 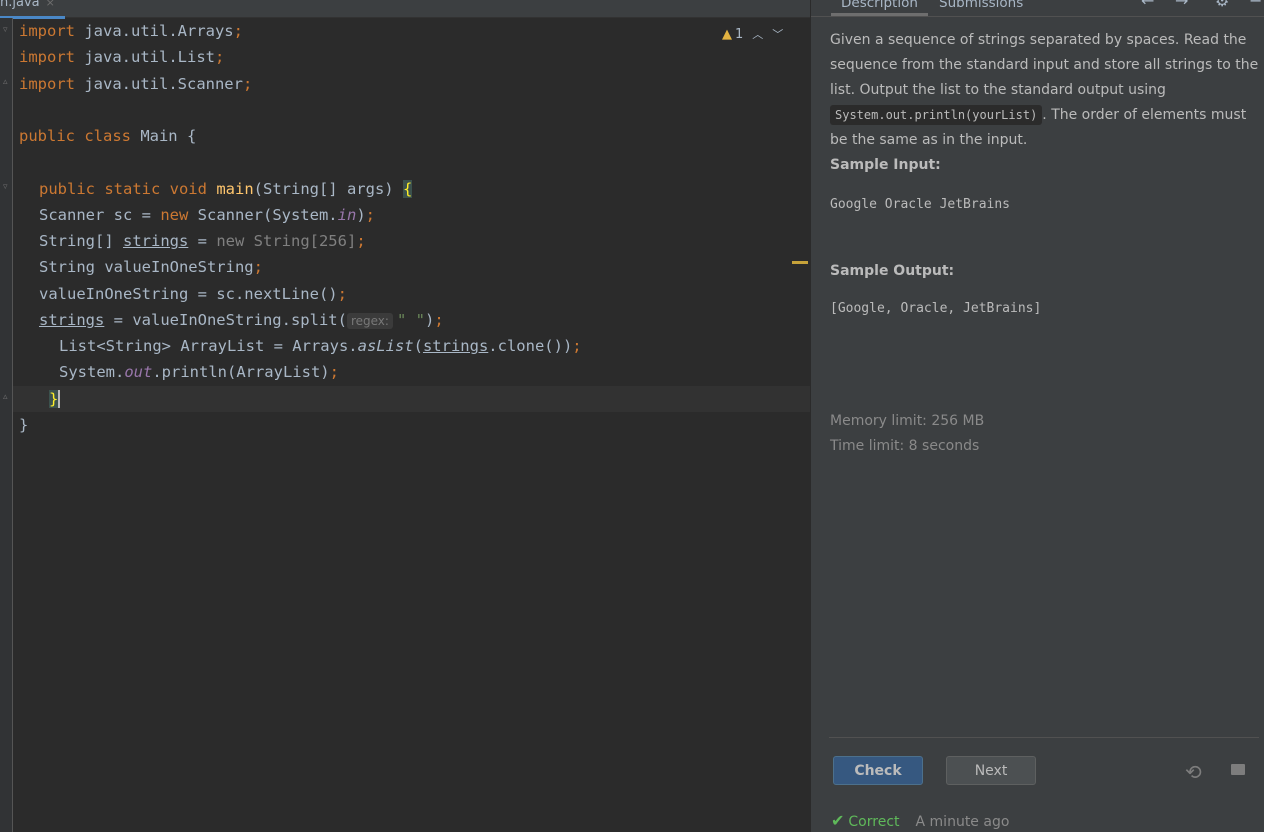 I want to click on divider, so click(x=1044, y=737).